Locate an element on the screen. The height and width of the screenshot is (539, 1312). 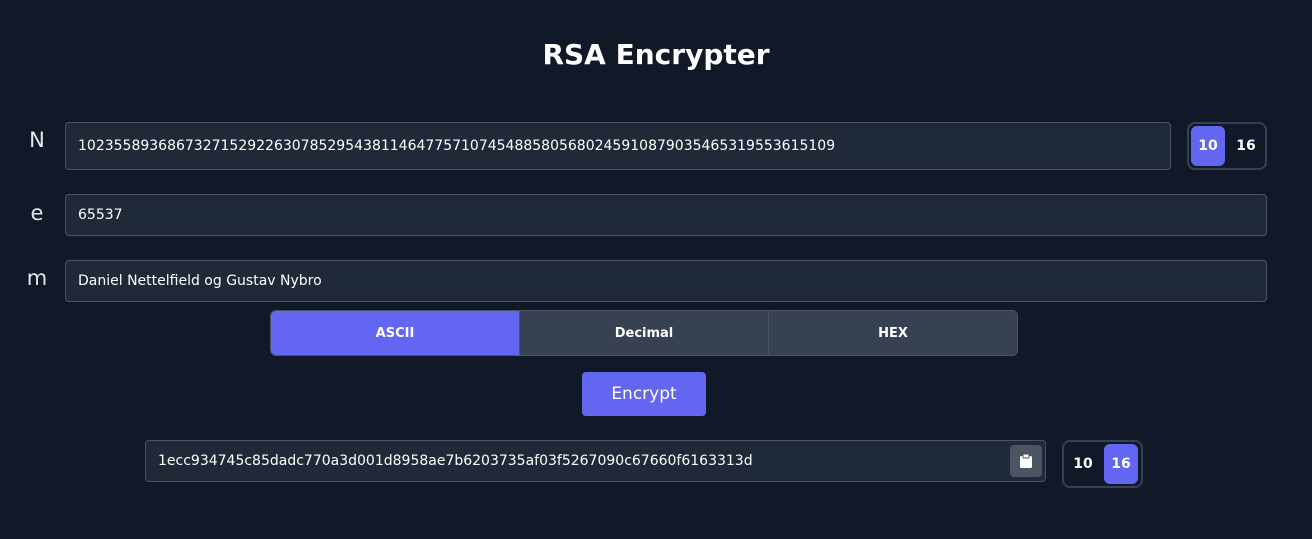
format-ascii-option: ASCII is located at coordinates (395, 333).